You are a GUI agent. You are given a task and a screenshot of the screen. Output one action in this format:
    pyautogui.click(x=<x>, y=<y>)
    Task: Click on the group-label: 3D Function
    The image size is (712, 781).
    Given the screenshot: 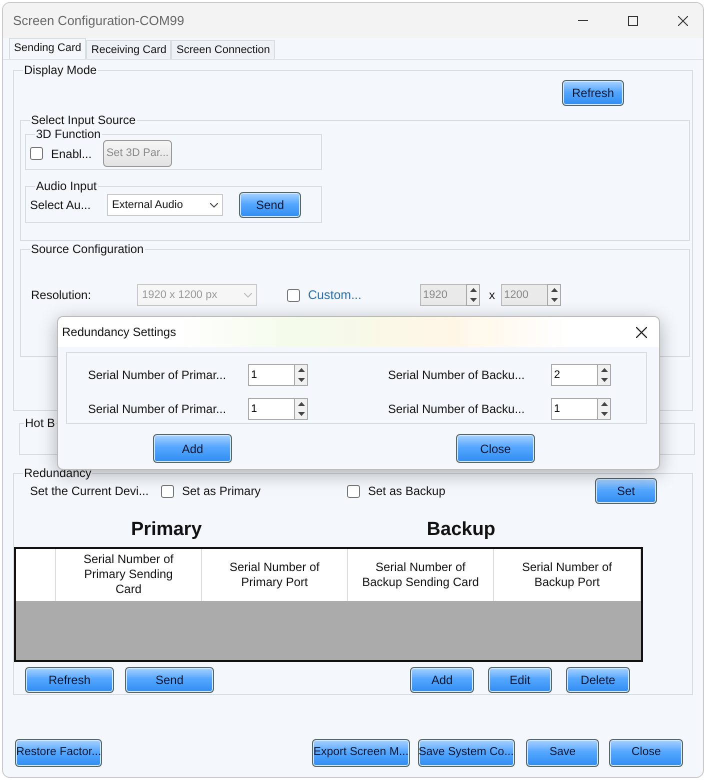 What is the action you would take?
    pyautogui.click(x=68, y=134)
    